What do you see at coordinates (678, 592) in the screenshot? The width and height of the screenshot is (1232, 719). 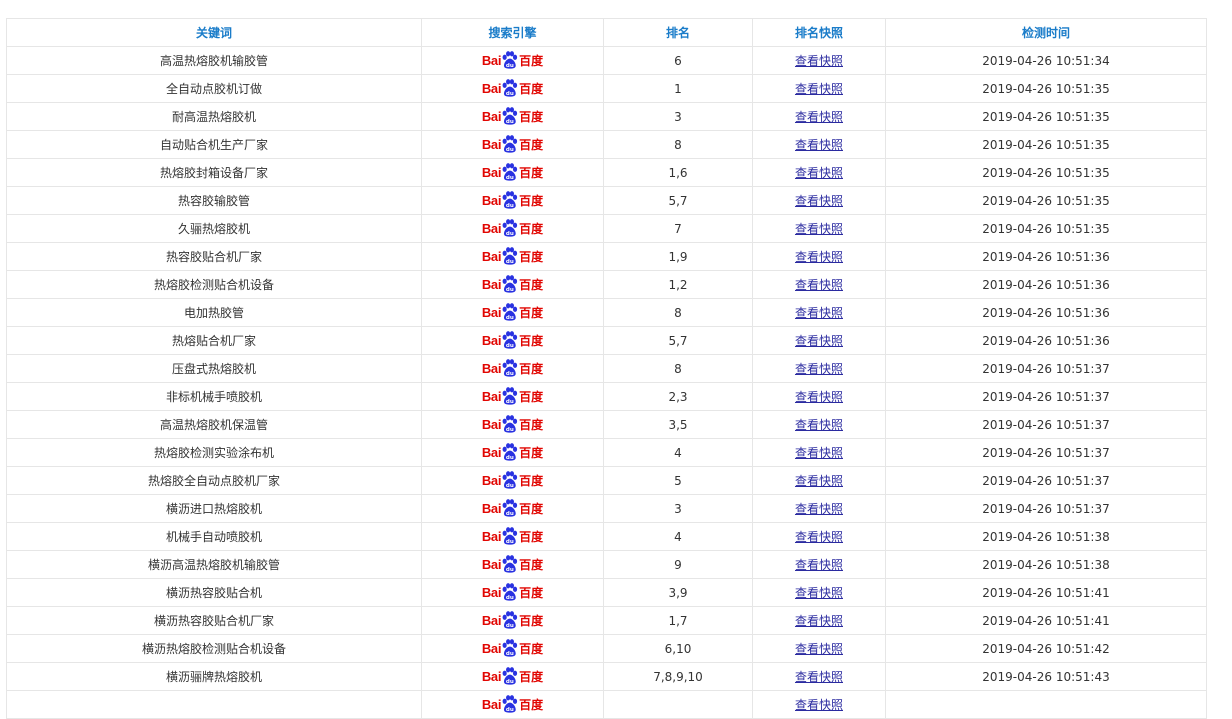 I see `rank-cell: 3,9` at bounding box center [678, 592].